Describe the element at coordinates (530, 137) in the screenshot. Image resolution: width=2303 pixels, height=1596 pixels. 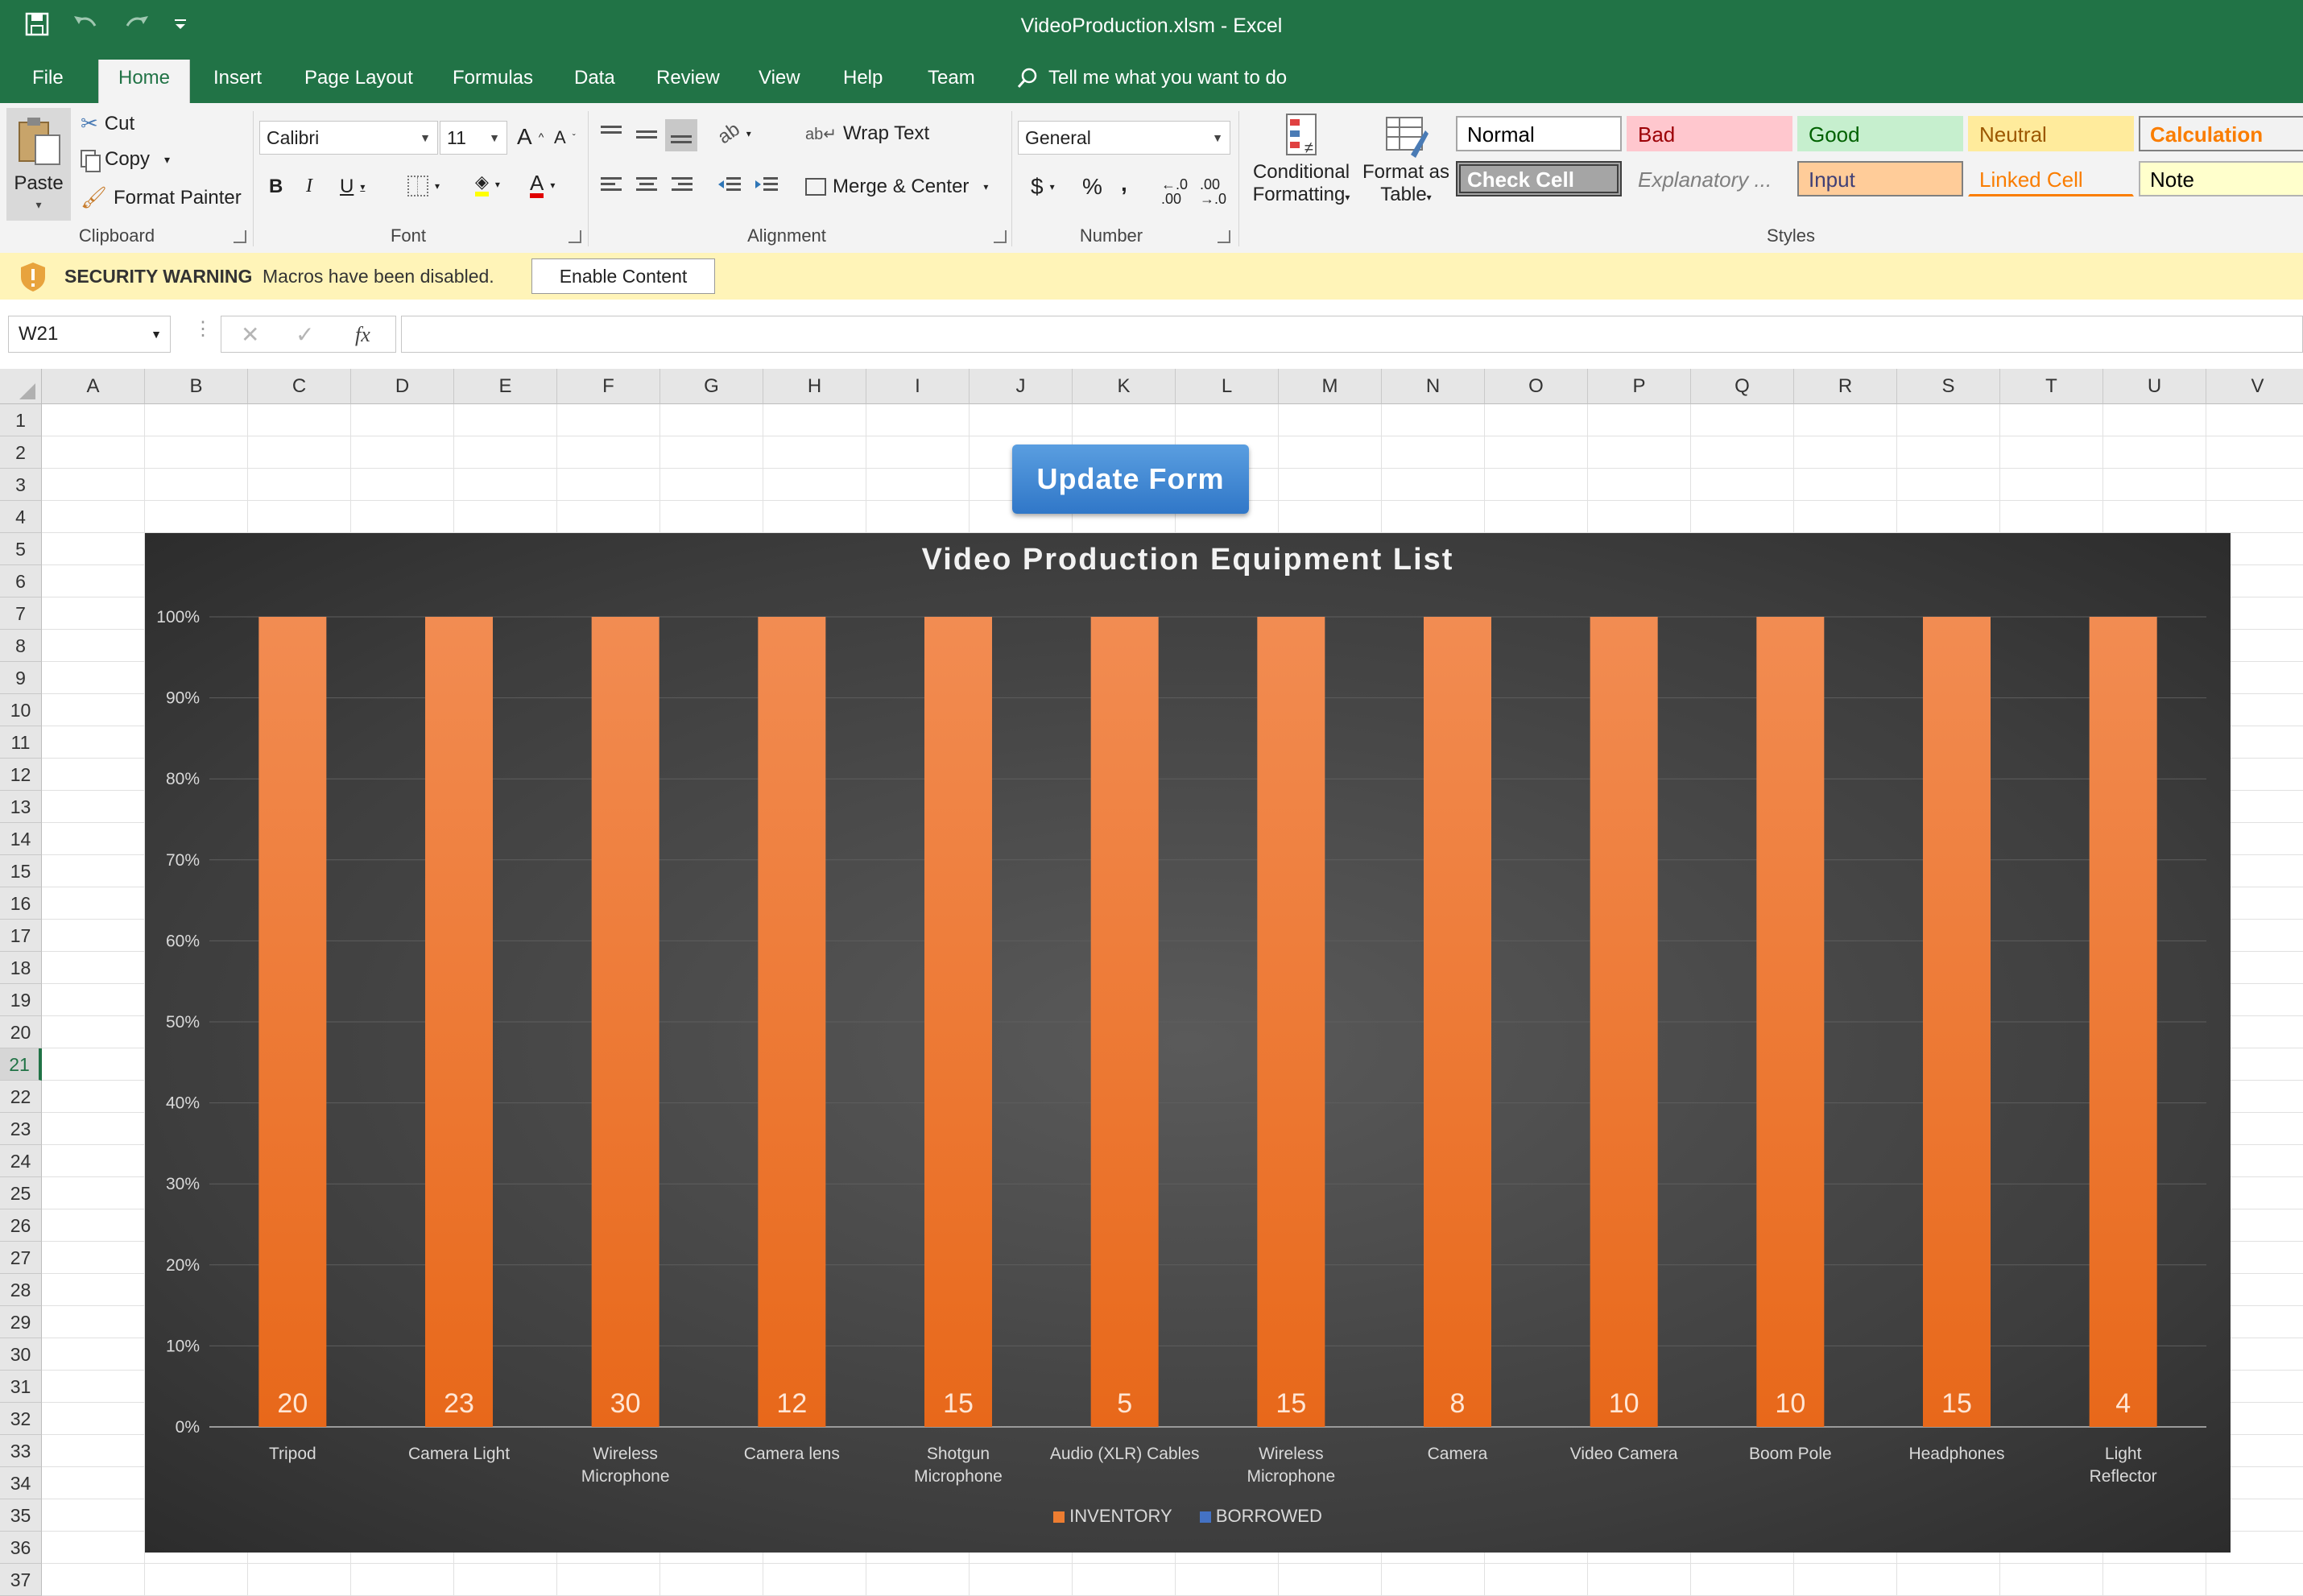
I see `increase-font-icon: A ^` at that location.